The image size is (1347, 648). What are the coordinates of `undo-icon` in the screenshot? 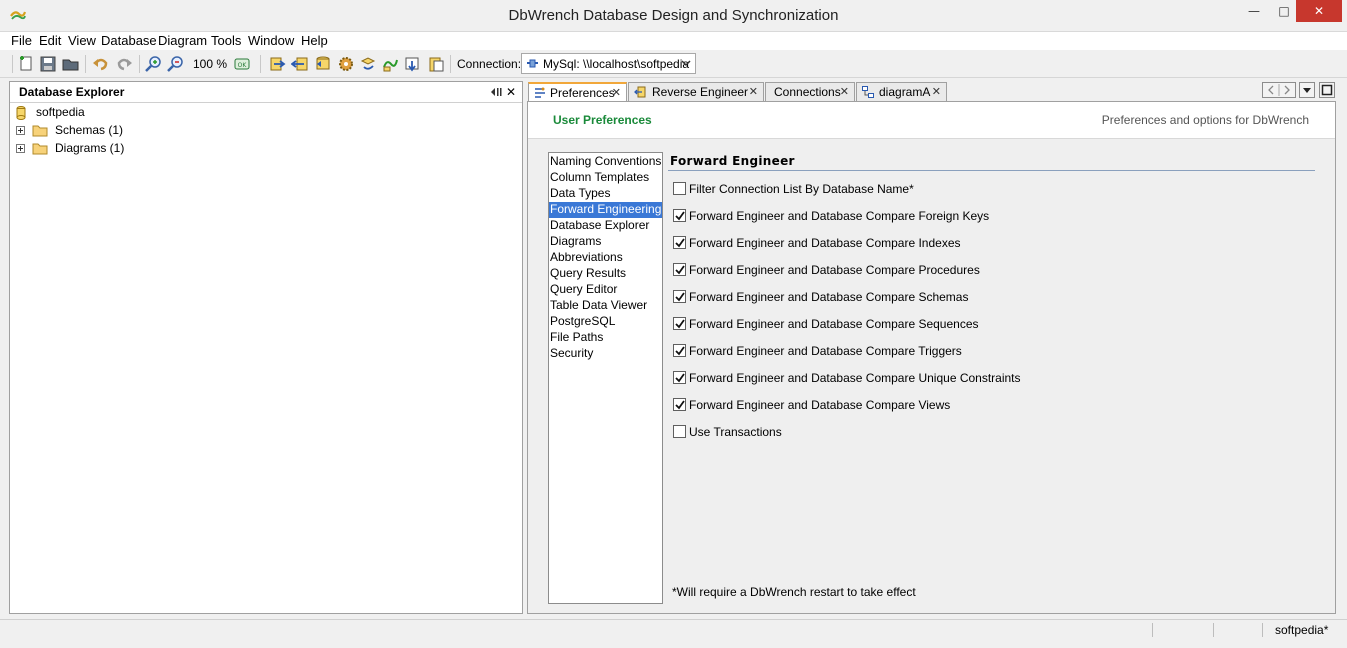 It's located at (101, 64).